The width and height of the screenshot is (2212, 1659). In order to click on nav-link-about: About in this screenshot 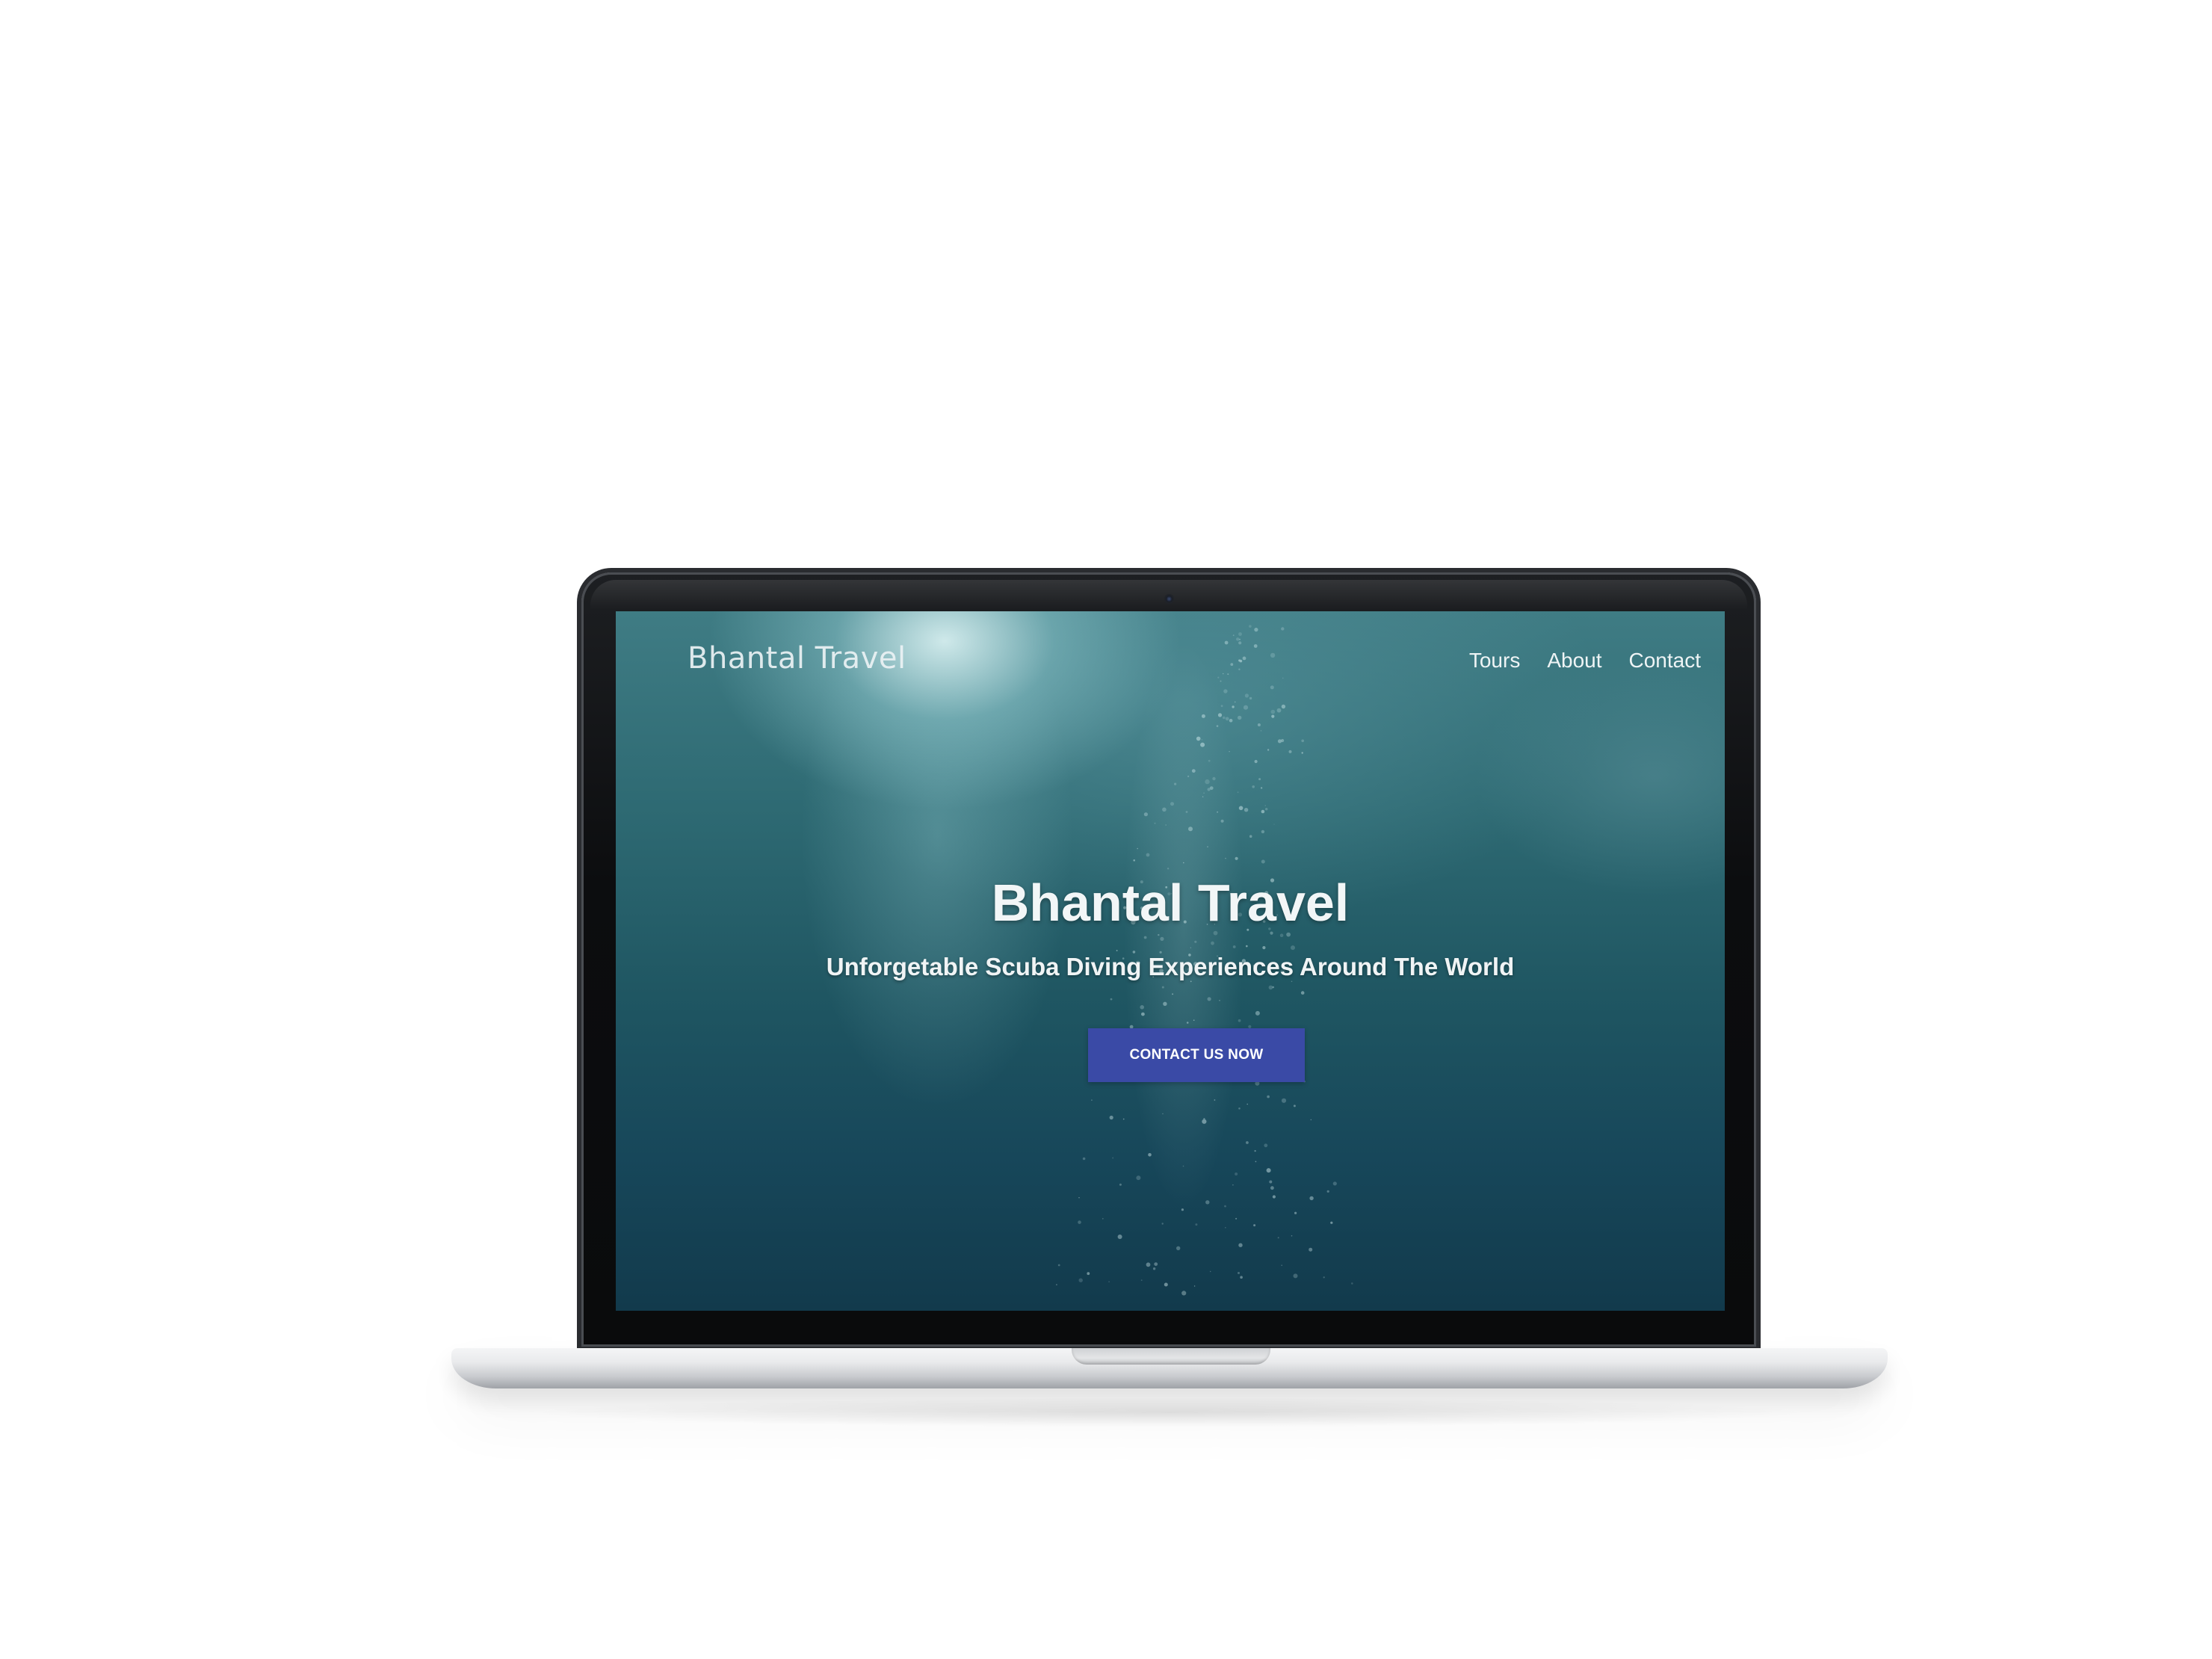, I will do `click(1574, 661)`.